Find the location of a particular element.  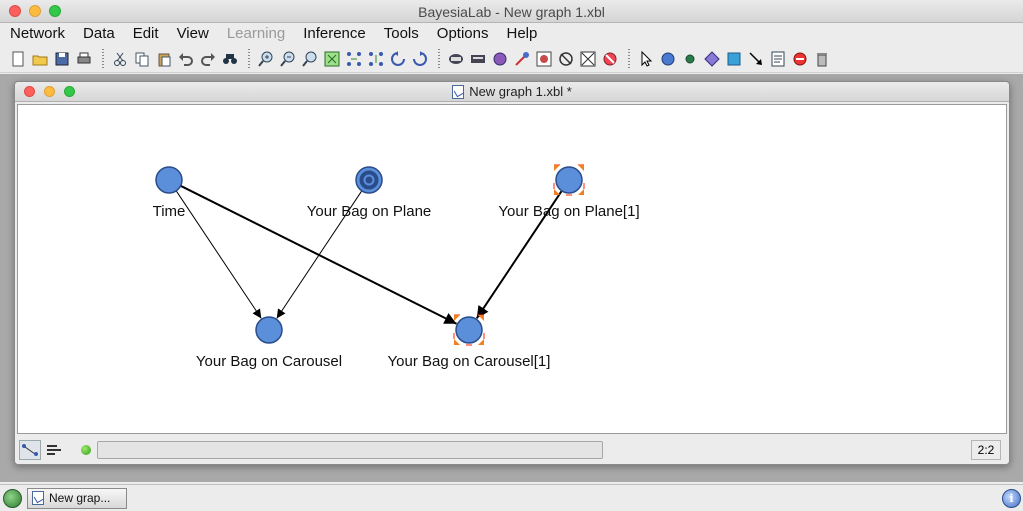

hide-arc-button is located at coordinates (588, 59).